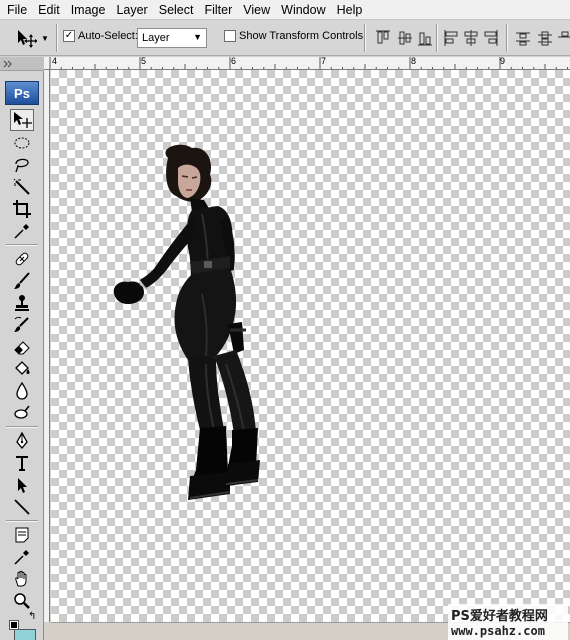 This screenshot has width=570, height=640. Describe the element at coordinates (172, 38) in the screenshot. I see `auto-select-target-dropdown: Layer ▼` at that location.